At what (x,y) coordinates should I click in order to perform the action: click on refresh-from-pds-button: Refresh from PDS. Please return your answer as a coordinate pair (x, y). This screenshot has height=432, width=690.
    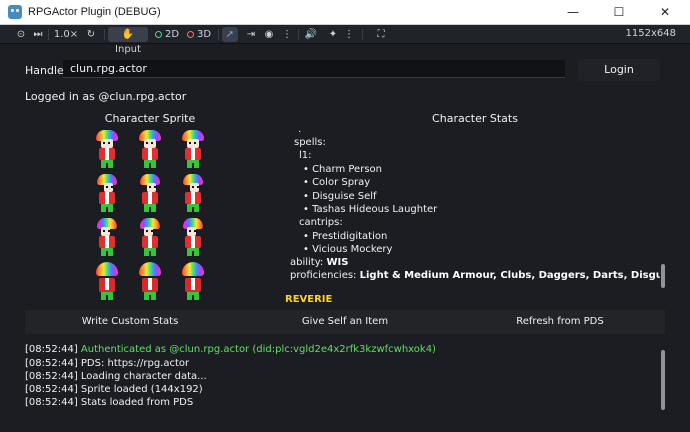
    Looking at the image, I should click on (560, 322).